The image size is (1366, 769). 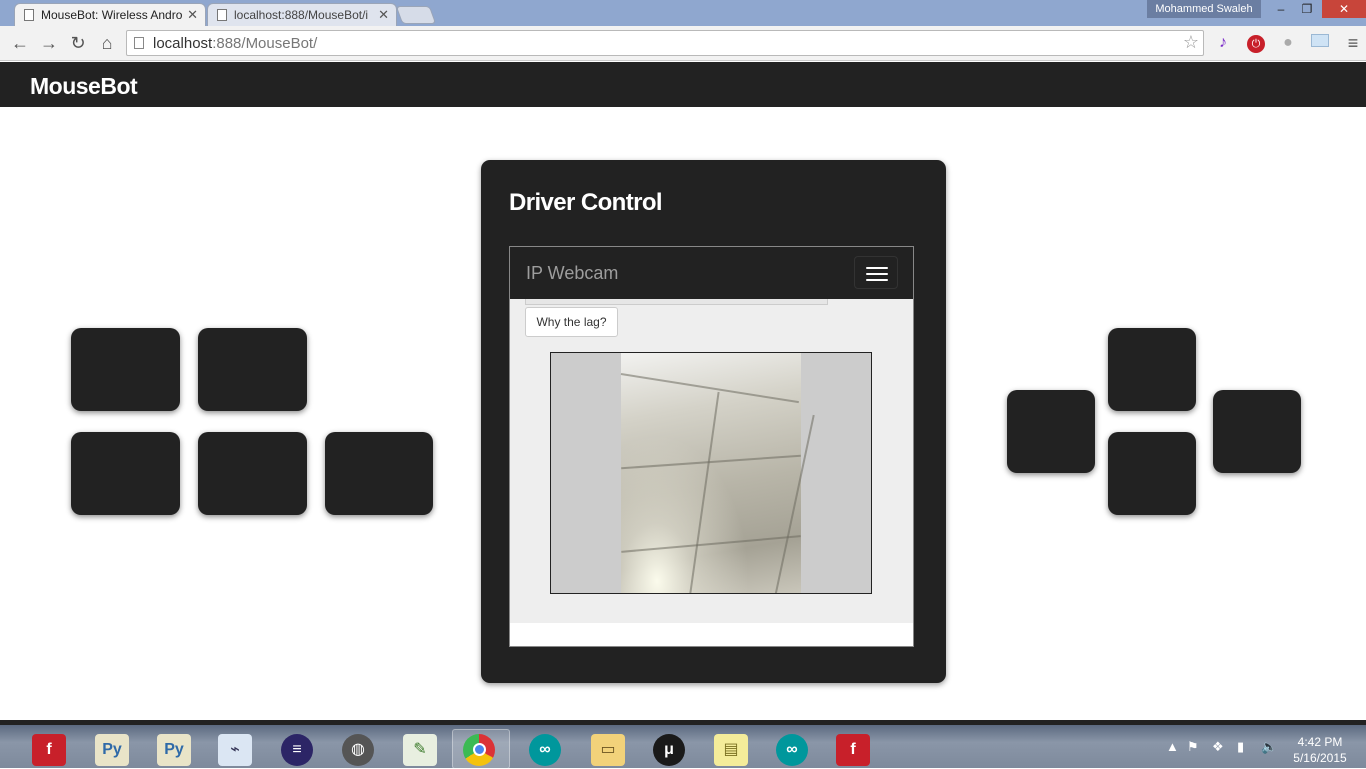 What do you see at coordinates (84, 86) in the screenshot?
I see `app-brand: MouseBot` at bounding box center [84, 86].